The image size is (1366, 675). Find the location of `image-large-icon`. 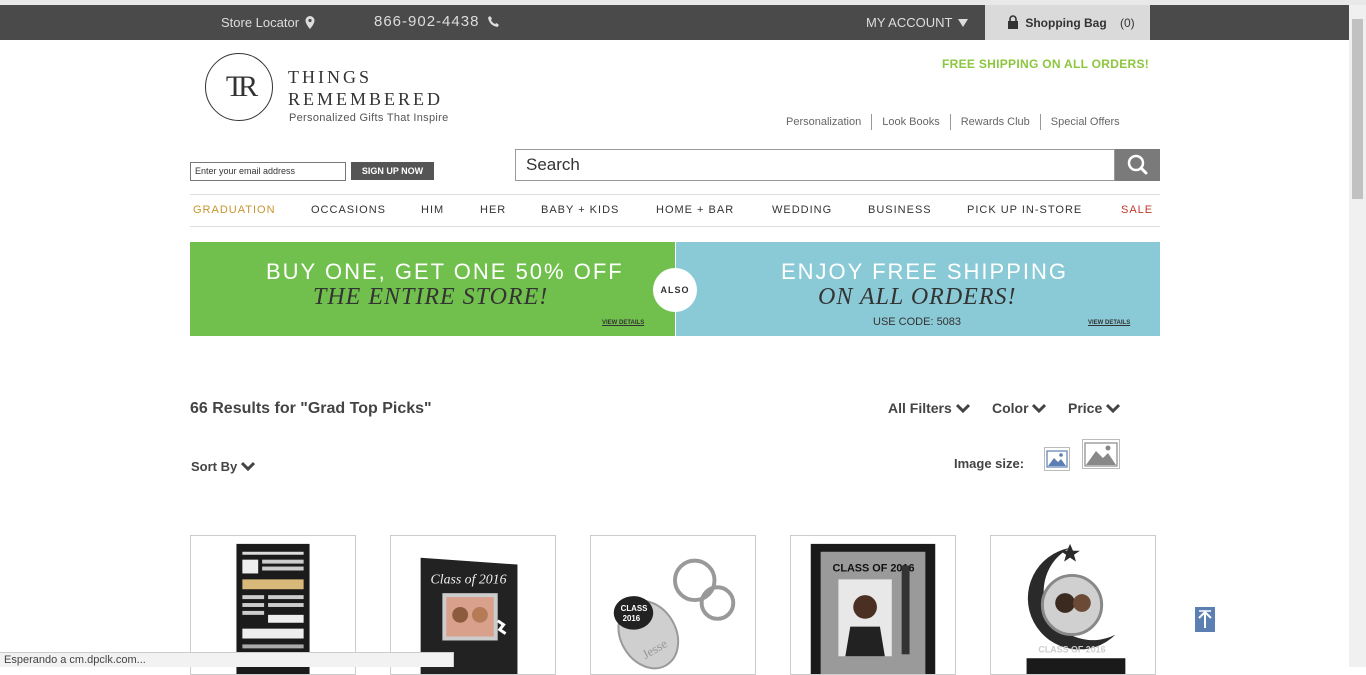

image-large-icon is located at coordinates (1101, 454).